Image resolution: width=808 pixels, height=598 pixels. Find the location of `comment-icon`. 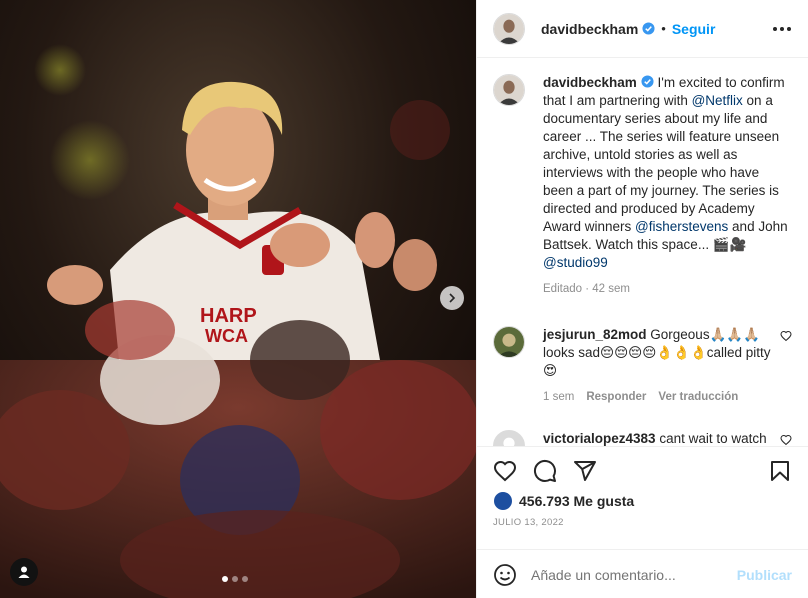

comment-icon is located at coordinates (544, 470).